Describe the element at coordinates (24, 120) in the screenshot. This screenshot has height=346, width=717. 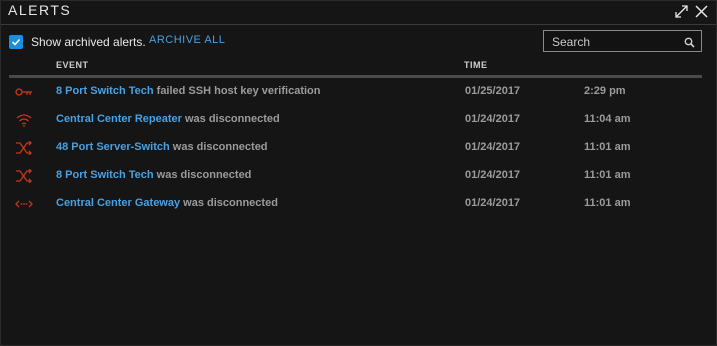
I see `wifi-icon` at that location.